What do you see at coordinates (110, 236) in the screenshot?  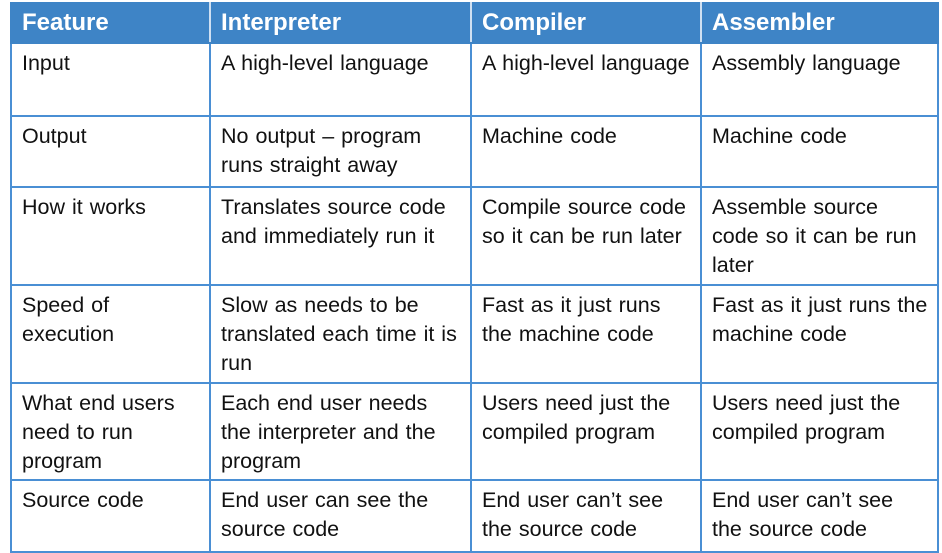 I see `feature-cell: How it works` at bounding box center [110, 236].